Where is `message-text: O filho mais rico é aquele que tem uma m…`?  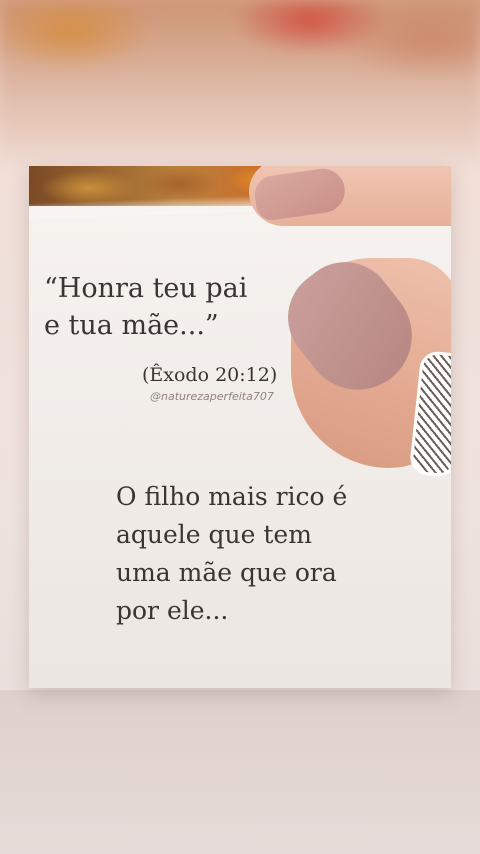
message-text: O filho mais rico é aquele que tem uma m… is located at coordinates (232, 553).